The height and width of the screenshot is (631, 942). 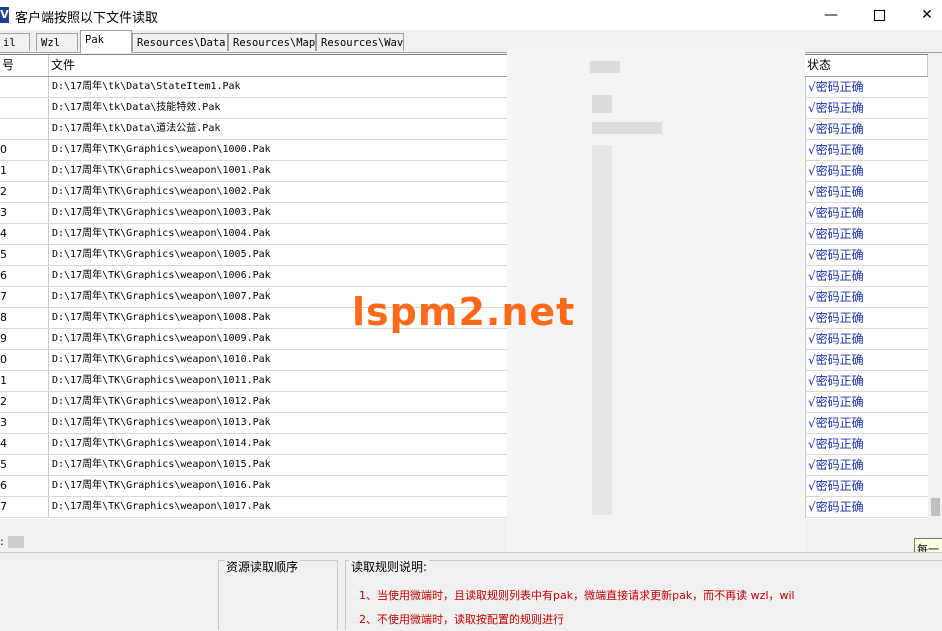 I want to click on close-button: ✕, so click(x=923, y=15).